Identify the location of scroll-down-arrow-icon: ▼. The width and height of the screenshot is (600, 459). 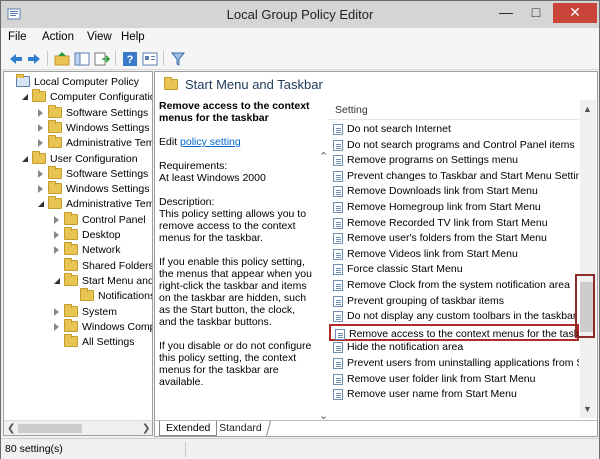
(587, 409).